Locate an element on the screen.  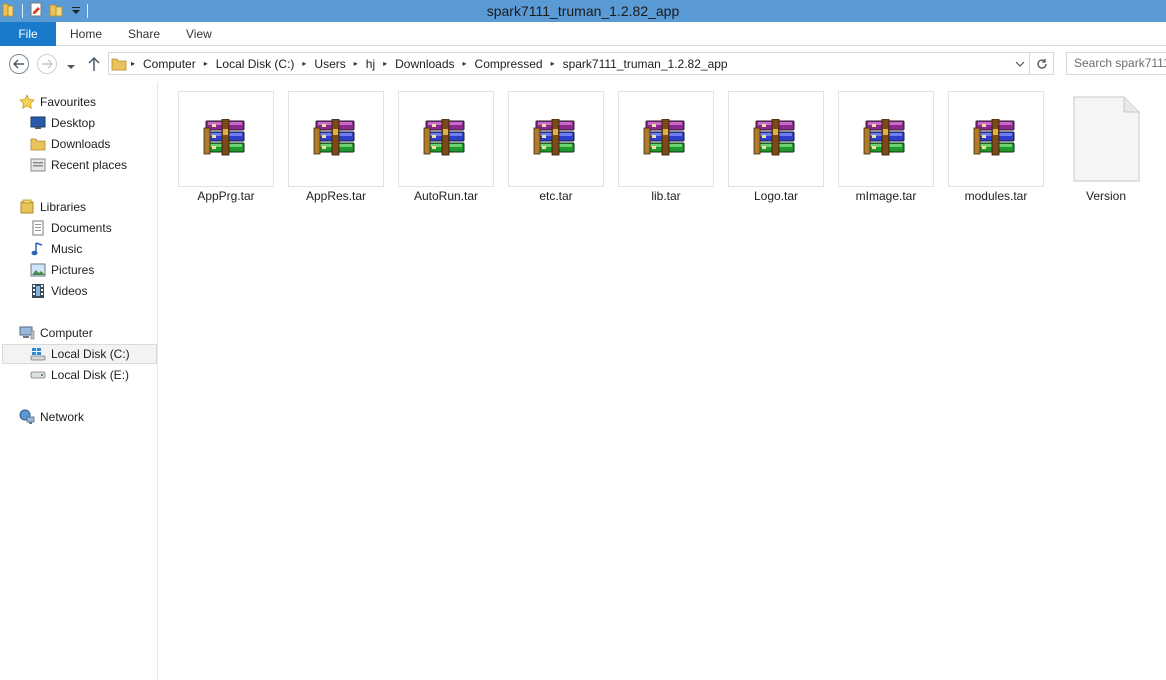
nav-network: Network is located at coordinates (51, 417).